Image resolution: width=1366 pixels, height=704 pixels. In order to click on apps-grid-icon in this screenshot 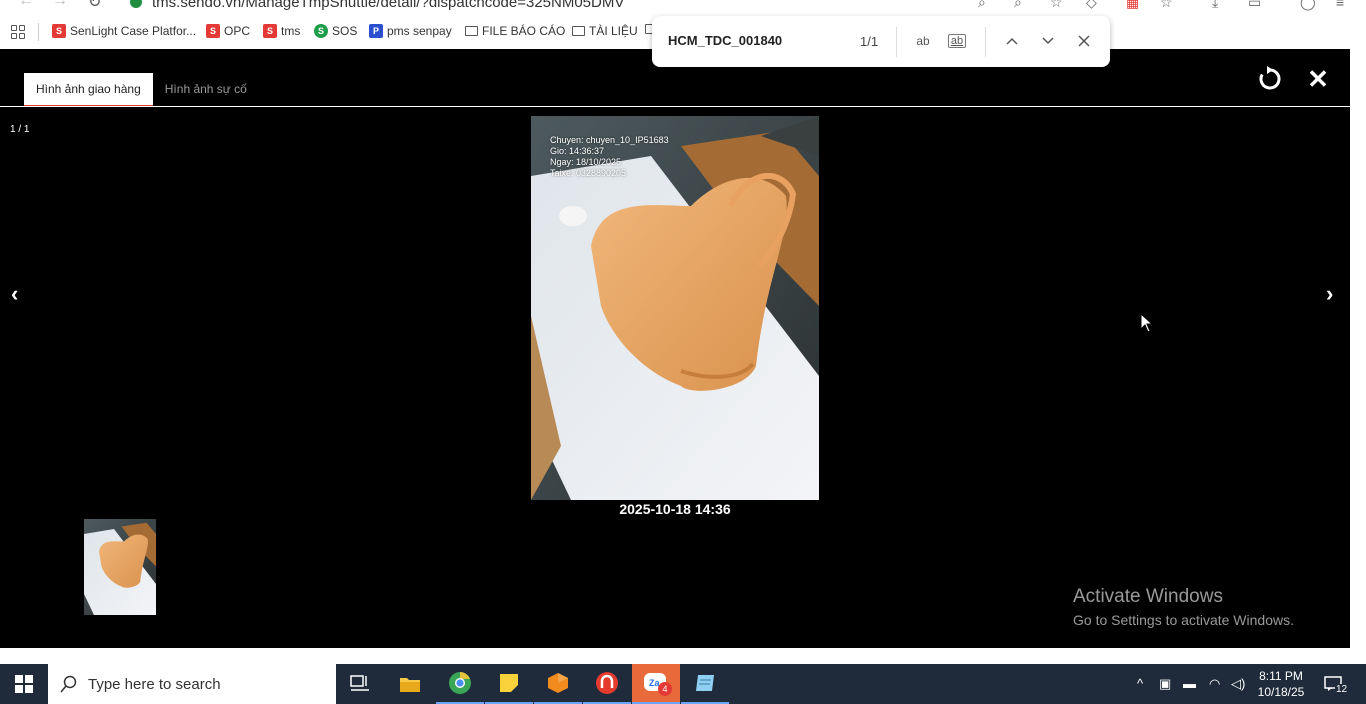, I will do `click(18, 32)`.